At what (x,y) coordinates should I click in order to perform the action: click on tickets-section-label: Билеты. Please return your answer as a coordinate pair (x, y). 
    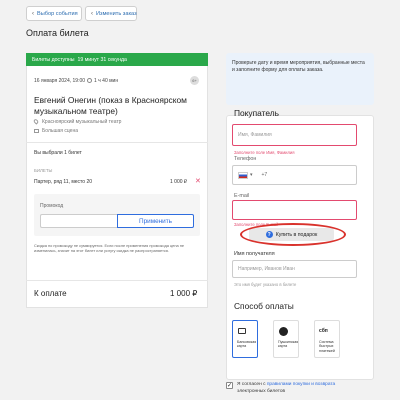
    Looking at the image, I should click on (43, 170).